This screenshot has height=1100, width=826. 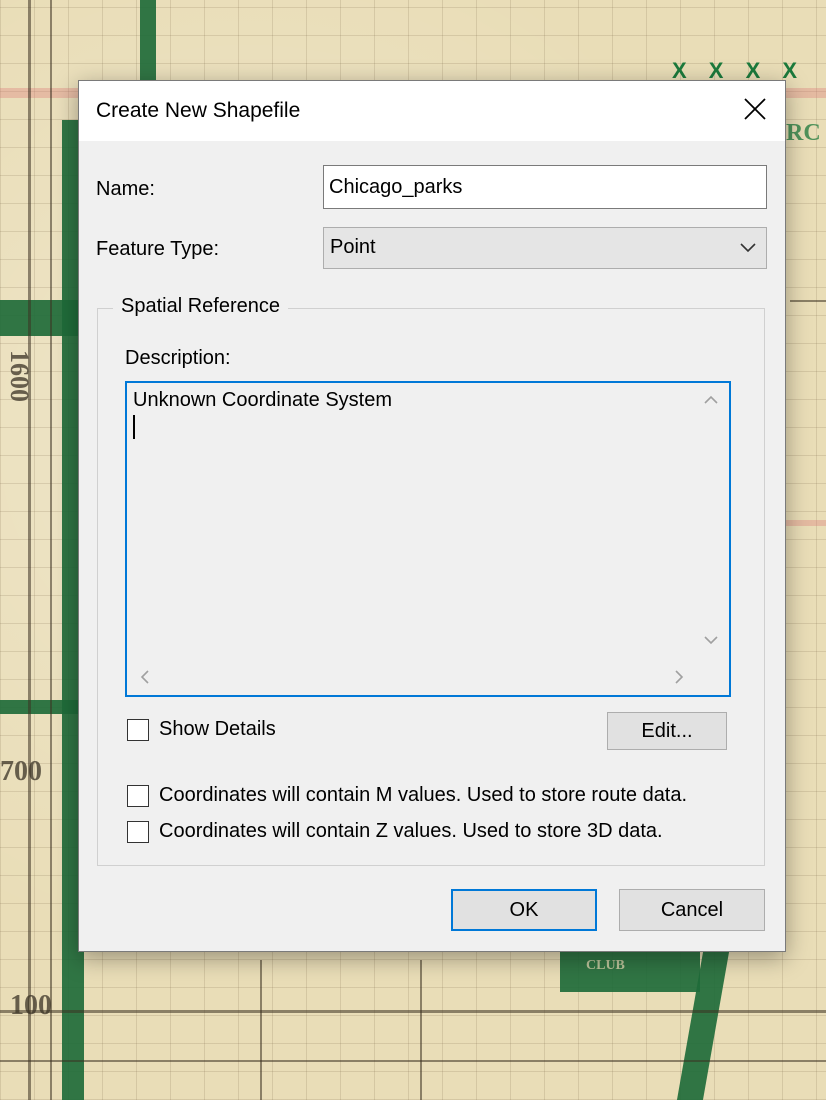 What do you see at coordinates (711, 642) in the screenshot?
I see `scroll-down-icon` at bounding box center [711, 642].